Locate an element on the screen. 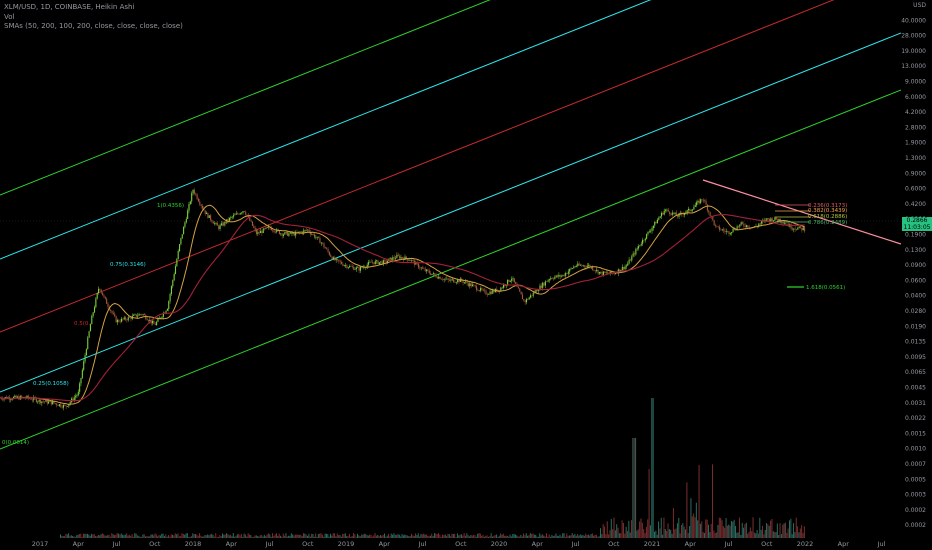 The width and height of the screenshot is (932, 550). price-tick-label: 0.0400 is located at coordinates (915, 296).